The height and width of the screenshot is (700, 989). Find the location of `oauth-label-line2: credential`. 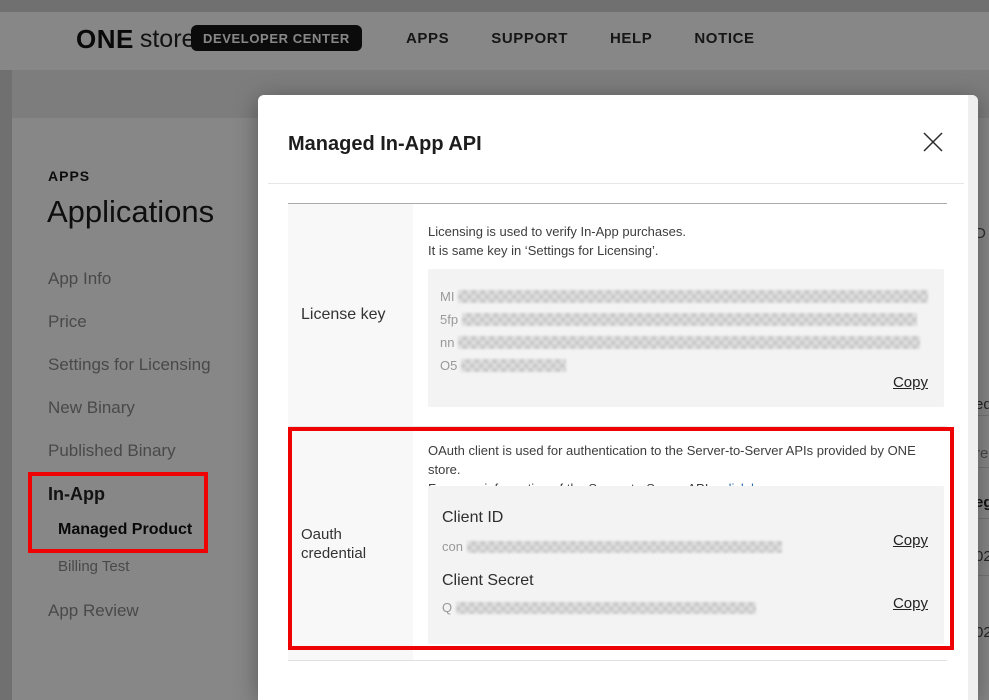

oauth-label-line2: credential is located at coordinates (334, 553).